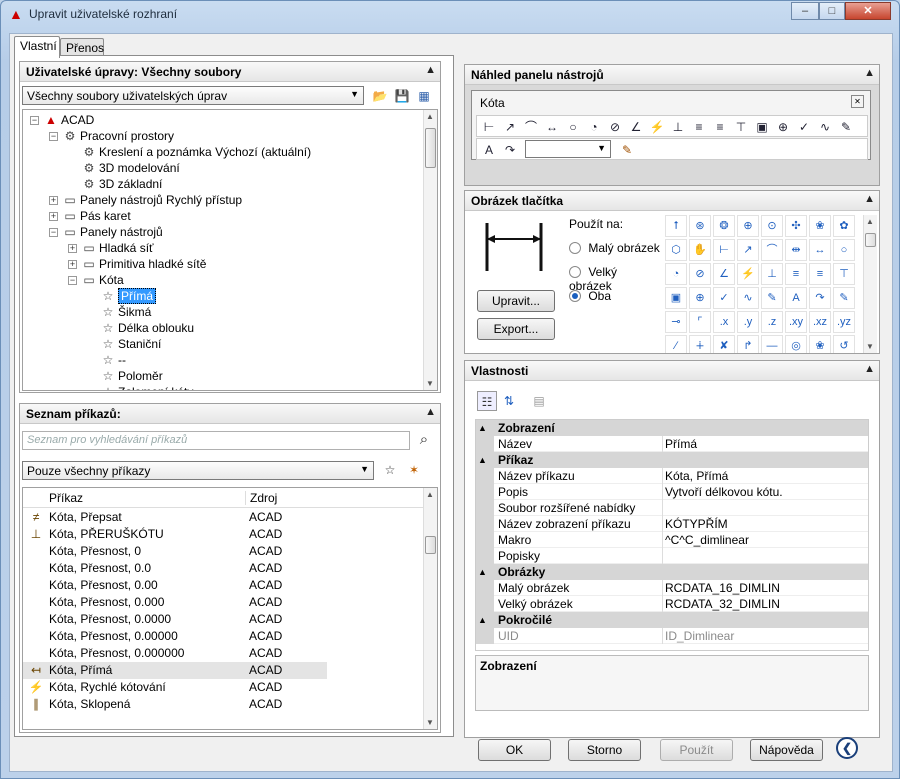 The height and width of the screenshot is (779, 900). What do you see at coordinates (724, 250) in the screenshot?
I see `gallery-image-icon: ⊢` at bounding box center [724, 250].